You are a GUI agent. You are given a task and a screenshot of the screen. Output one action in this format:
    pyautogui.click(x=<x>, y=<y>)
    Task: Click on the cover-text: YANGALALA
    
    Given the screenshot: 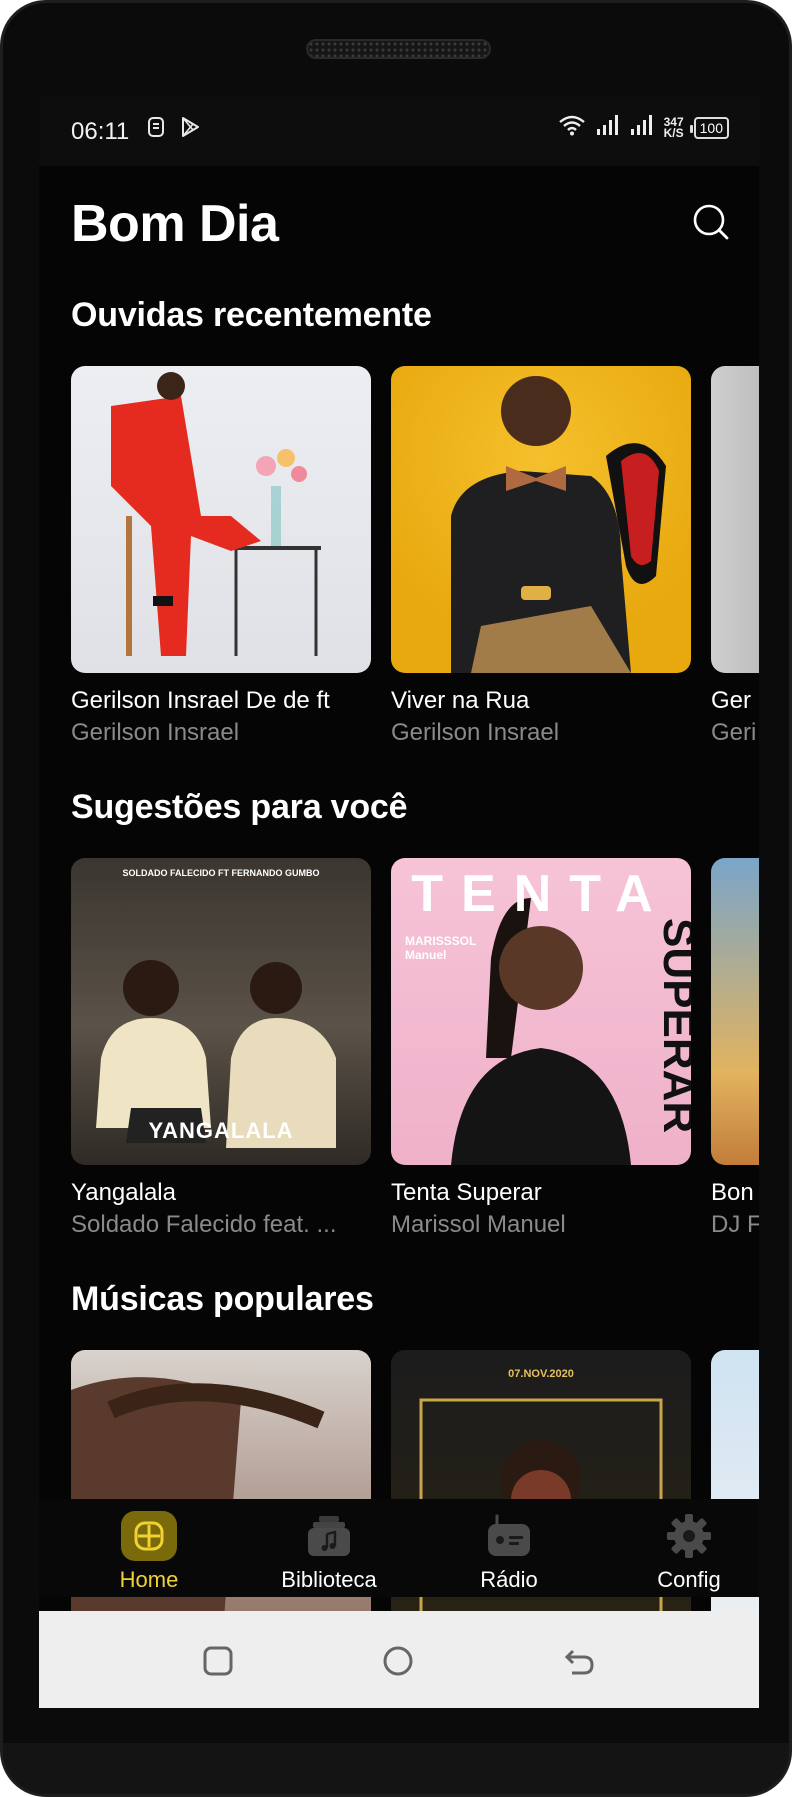 What is the action you would take?
    pyautogui.click(x=221, y=1130)
    